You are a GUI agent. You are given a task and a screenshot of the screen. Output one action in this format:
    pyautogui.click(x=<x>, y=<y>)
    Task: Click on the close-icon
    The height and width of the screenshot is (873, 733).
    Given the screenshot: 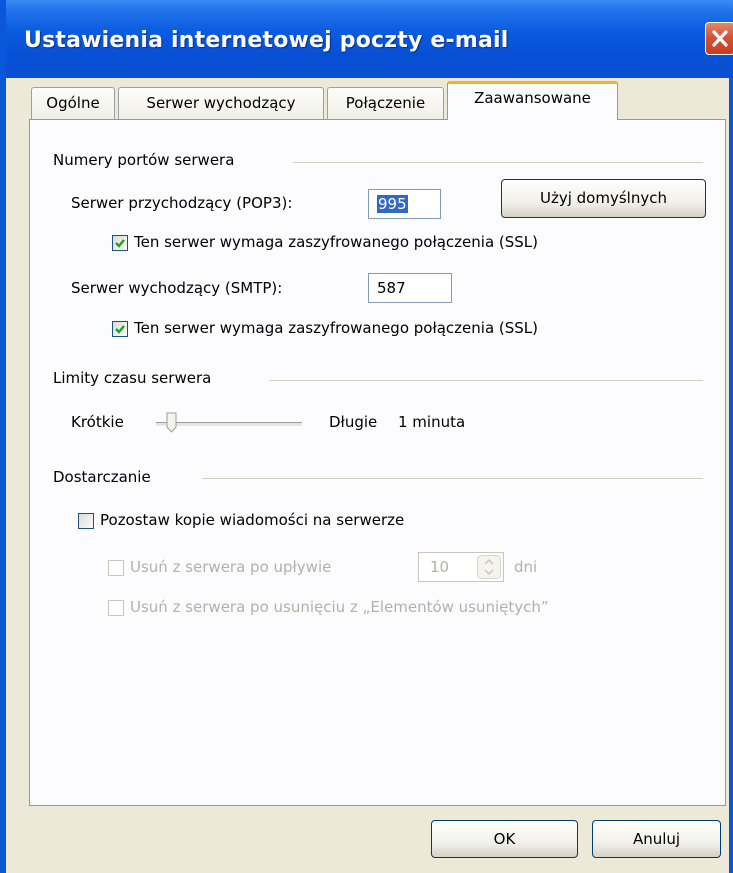 What is the action you would take?
    pyautogui.click(x=720, y=38)
    